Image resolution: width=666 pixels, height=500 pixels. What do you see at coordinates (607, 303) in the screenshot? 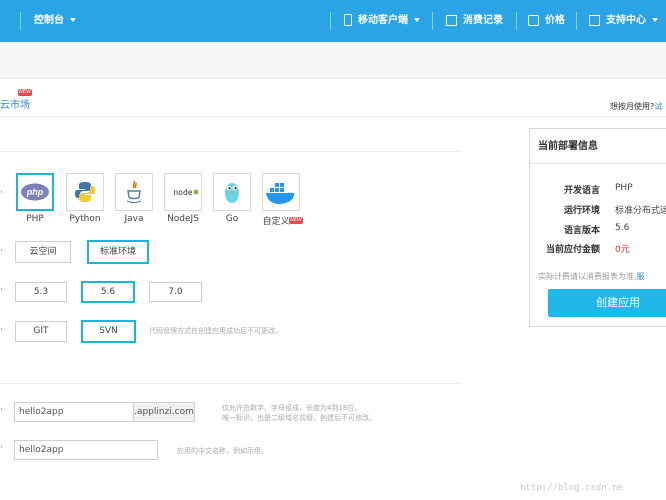
I see `create-app-button: 创建应用` at bounding box center [607, 303].